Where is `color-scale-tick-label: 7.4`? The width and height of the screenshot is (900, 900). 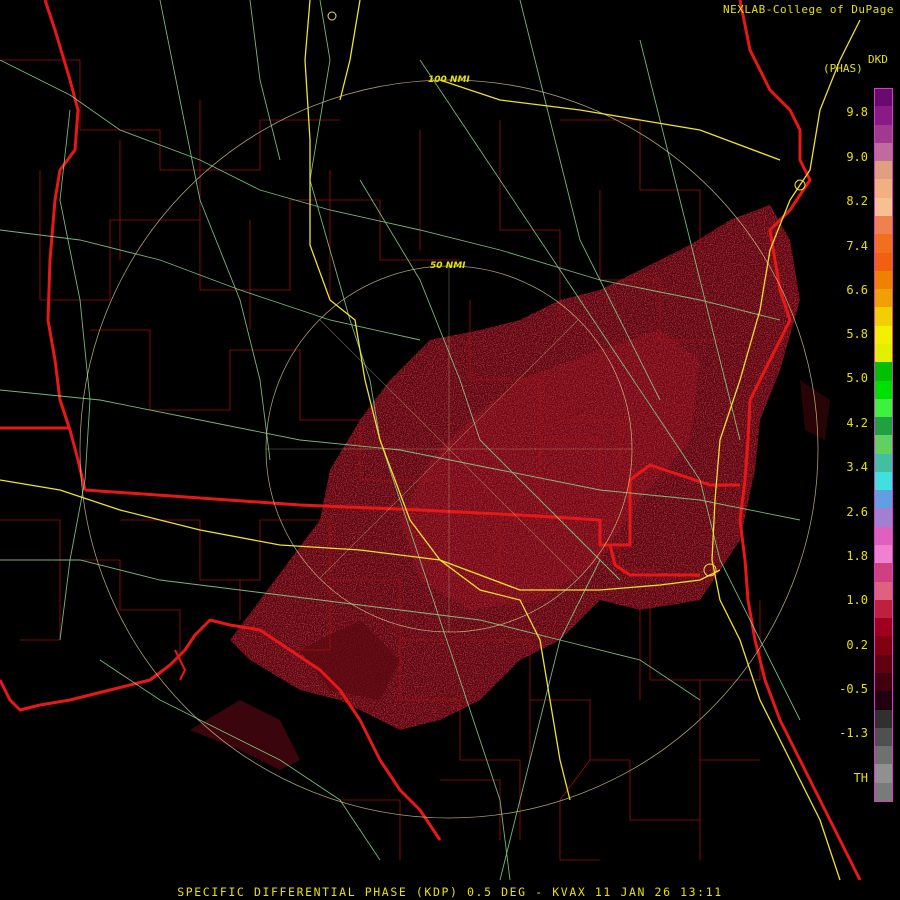
color-scale-tick-label: 7.4 is located at coordinates (857, 246).